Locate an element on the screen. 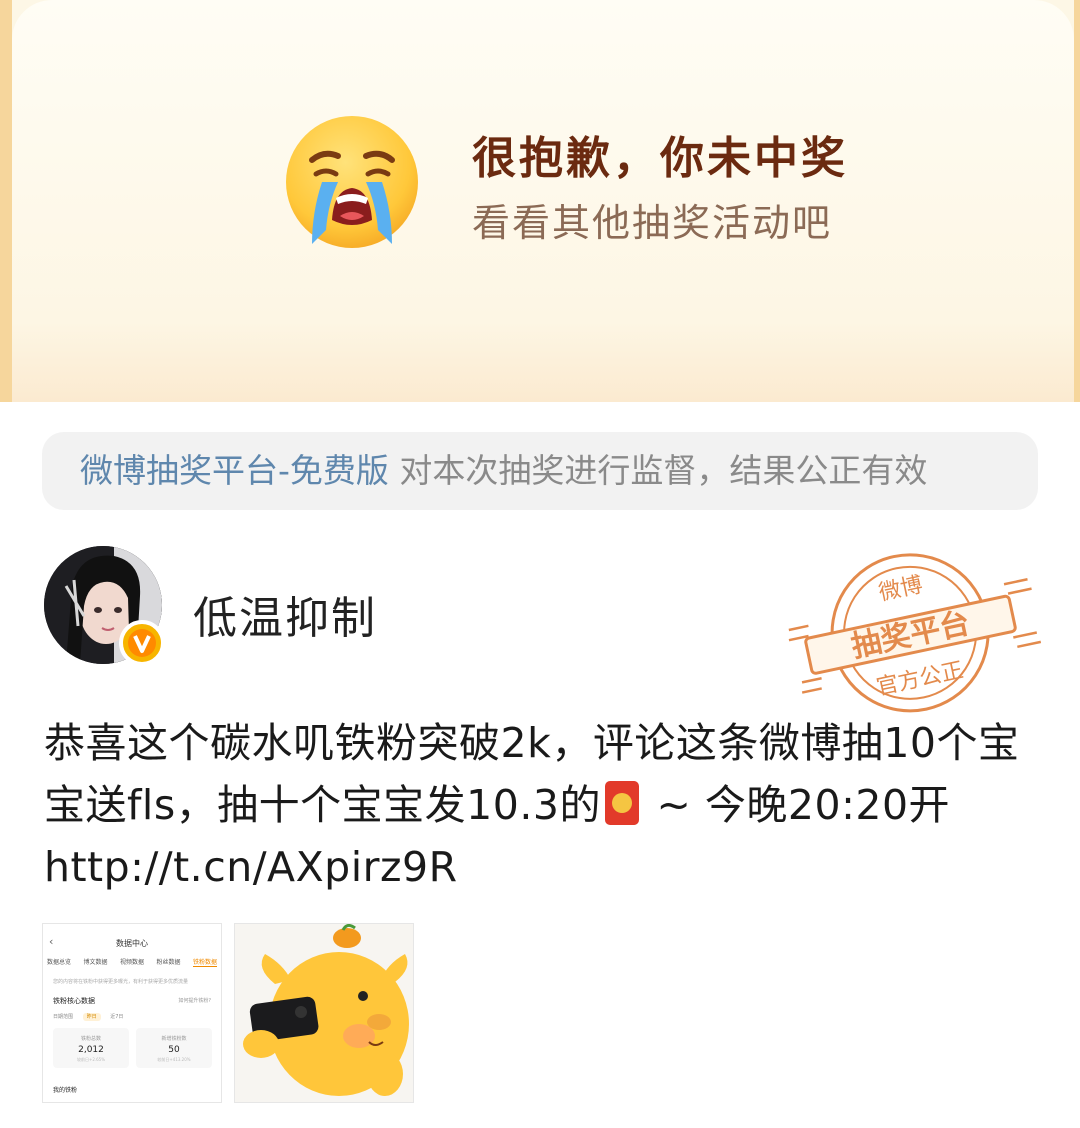  platform-notice: 微博抽奖平台-免费版 对本次抽奖进行监督，结果公正有效 is located at coordinates (540, 471).